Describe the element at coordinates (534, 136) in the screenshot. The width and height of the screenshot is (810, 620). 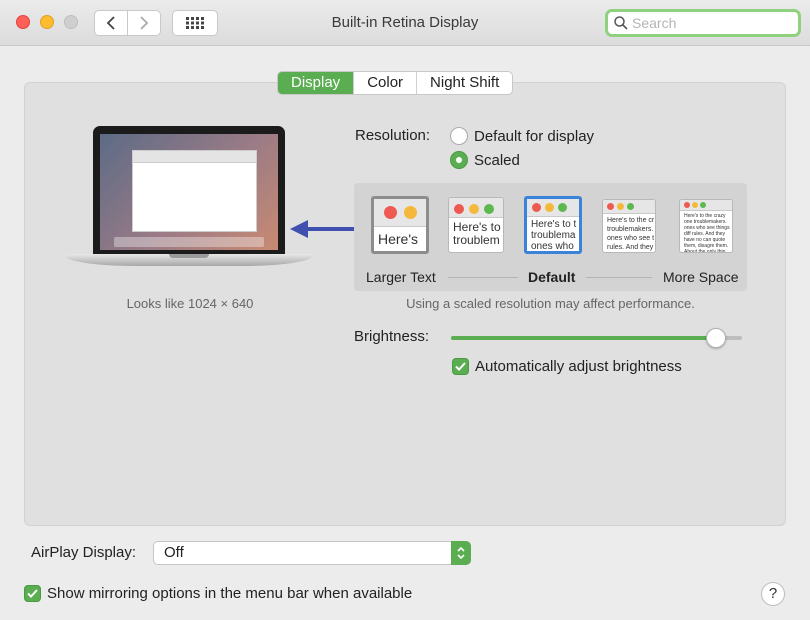
I see `radio-label: Default for display` at that location.